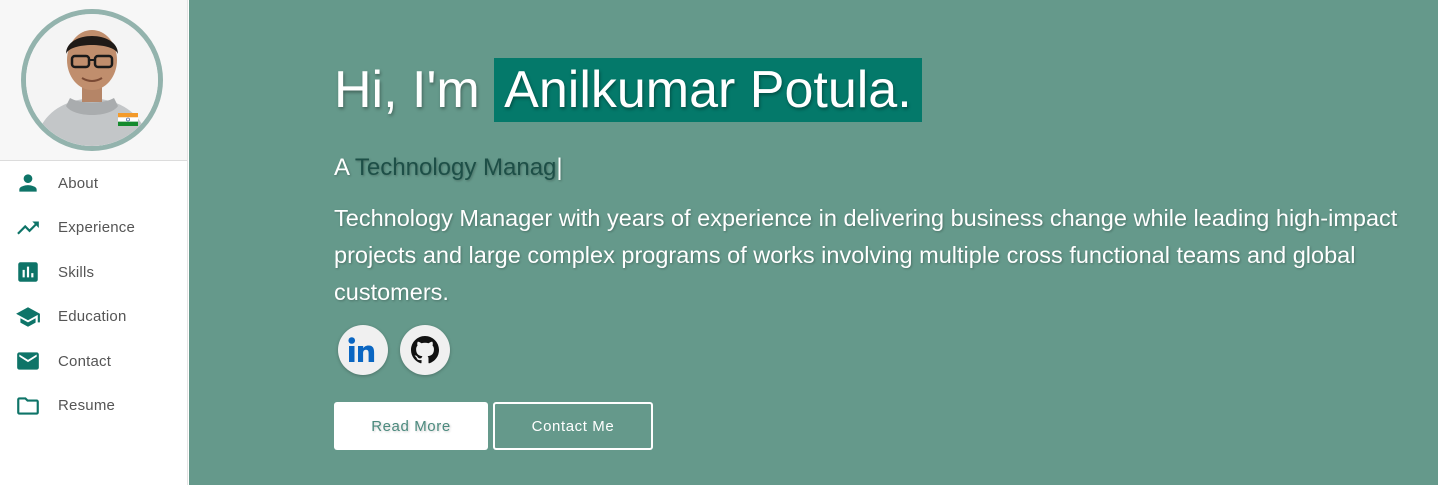  I want to click on sidebar-item-label: Resume, so click(87, 406).